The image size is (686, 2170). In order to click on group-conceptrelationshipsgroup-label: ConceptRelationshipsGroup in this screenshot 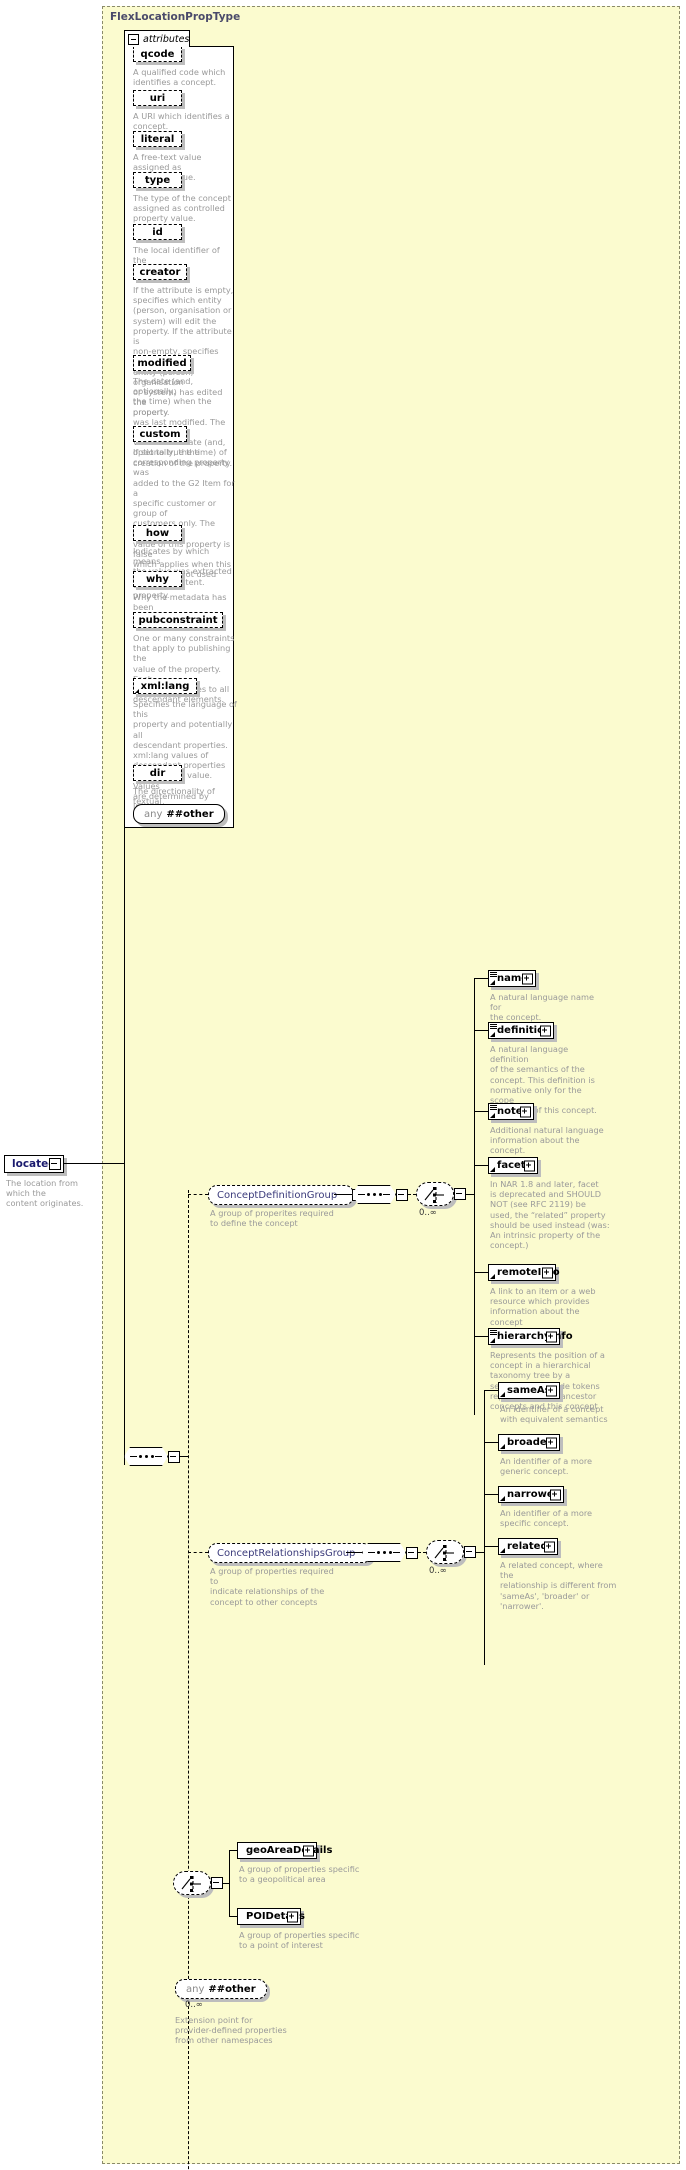, I will do `click(286, 1553)`.